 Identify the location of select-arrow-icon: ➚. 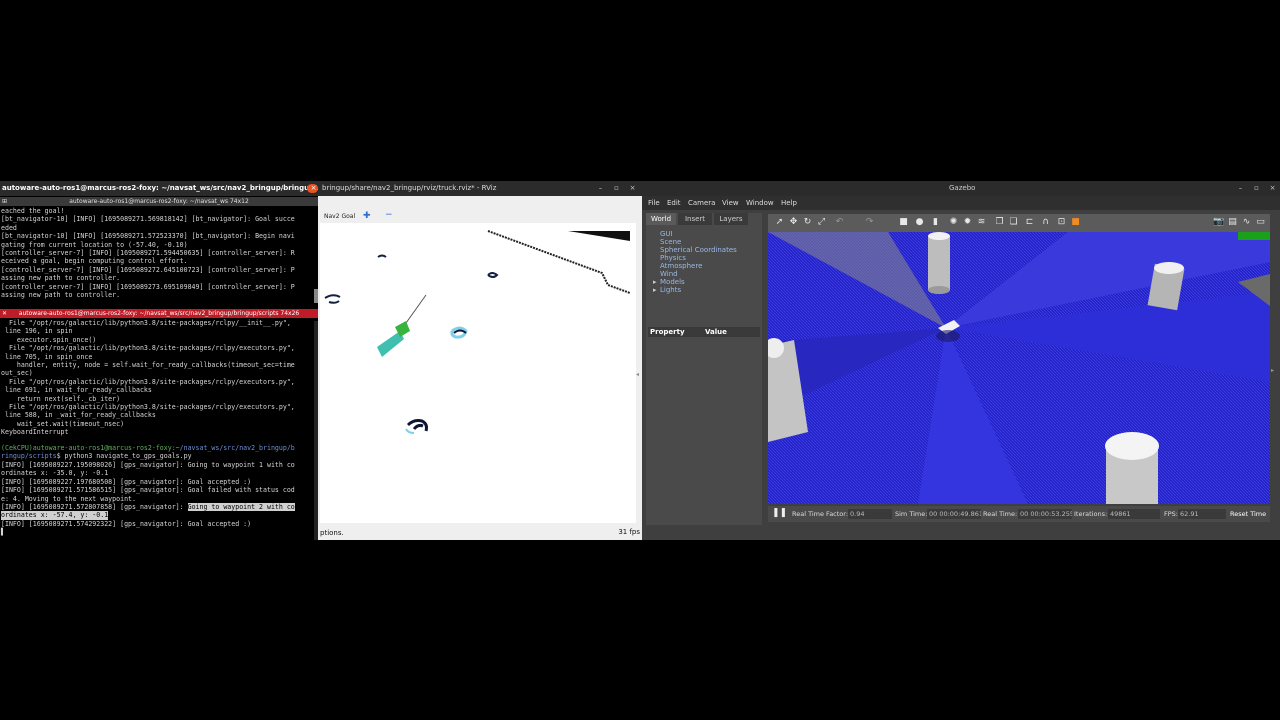
(779, 222).